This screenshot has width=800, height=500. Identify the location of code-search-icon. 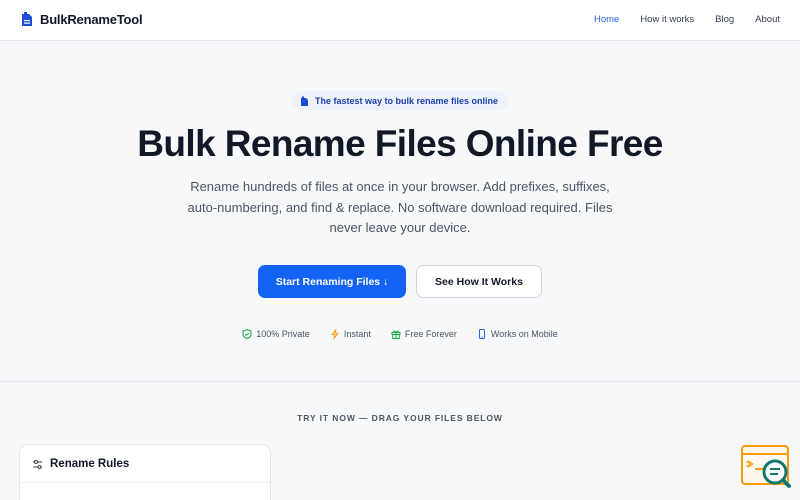
(766, 466).